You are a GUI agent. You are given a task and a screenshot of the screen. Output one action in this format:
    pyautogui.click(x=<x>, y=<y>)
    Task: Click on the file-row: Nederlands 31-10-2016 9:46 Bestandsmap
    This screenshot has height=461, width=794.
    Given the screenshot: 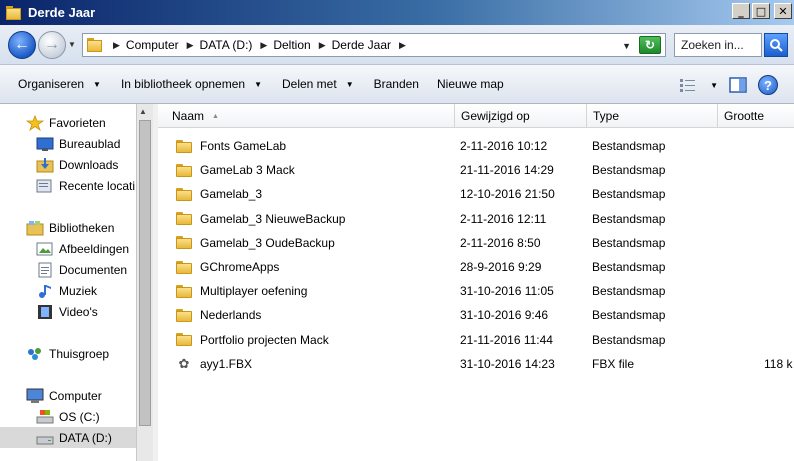 What is the action you would take?
    pyautogui.click(x=476, y=315)
    